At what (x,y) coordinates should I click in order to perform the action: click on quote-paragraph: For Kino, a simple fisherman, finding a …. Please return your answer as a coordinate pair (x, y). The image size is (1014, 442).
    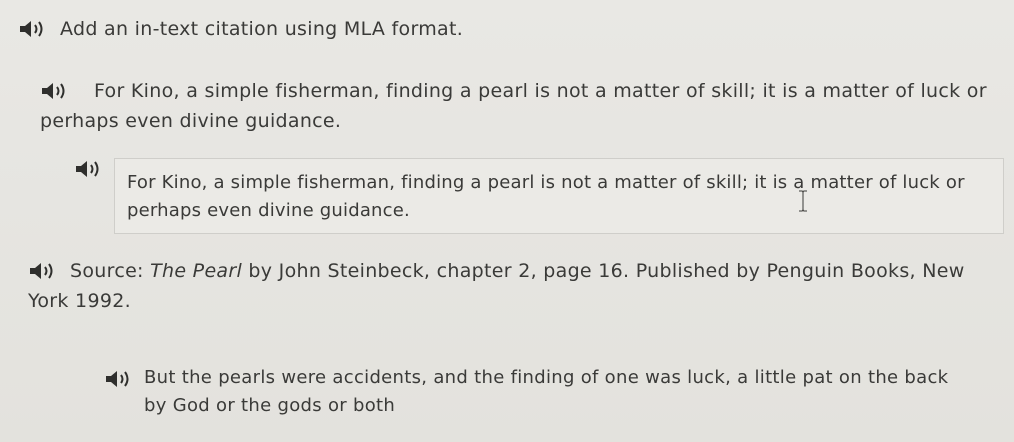
    Looking at the image, I should click on (524, 106).